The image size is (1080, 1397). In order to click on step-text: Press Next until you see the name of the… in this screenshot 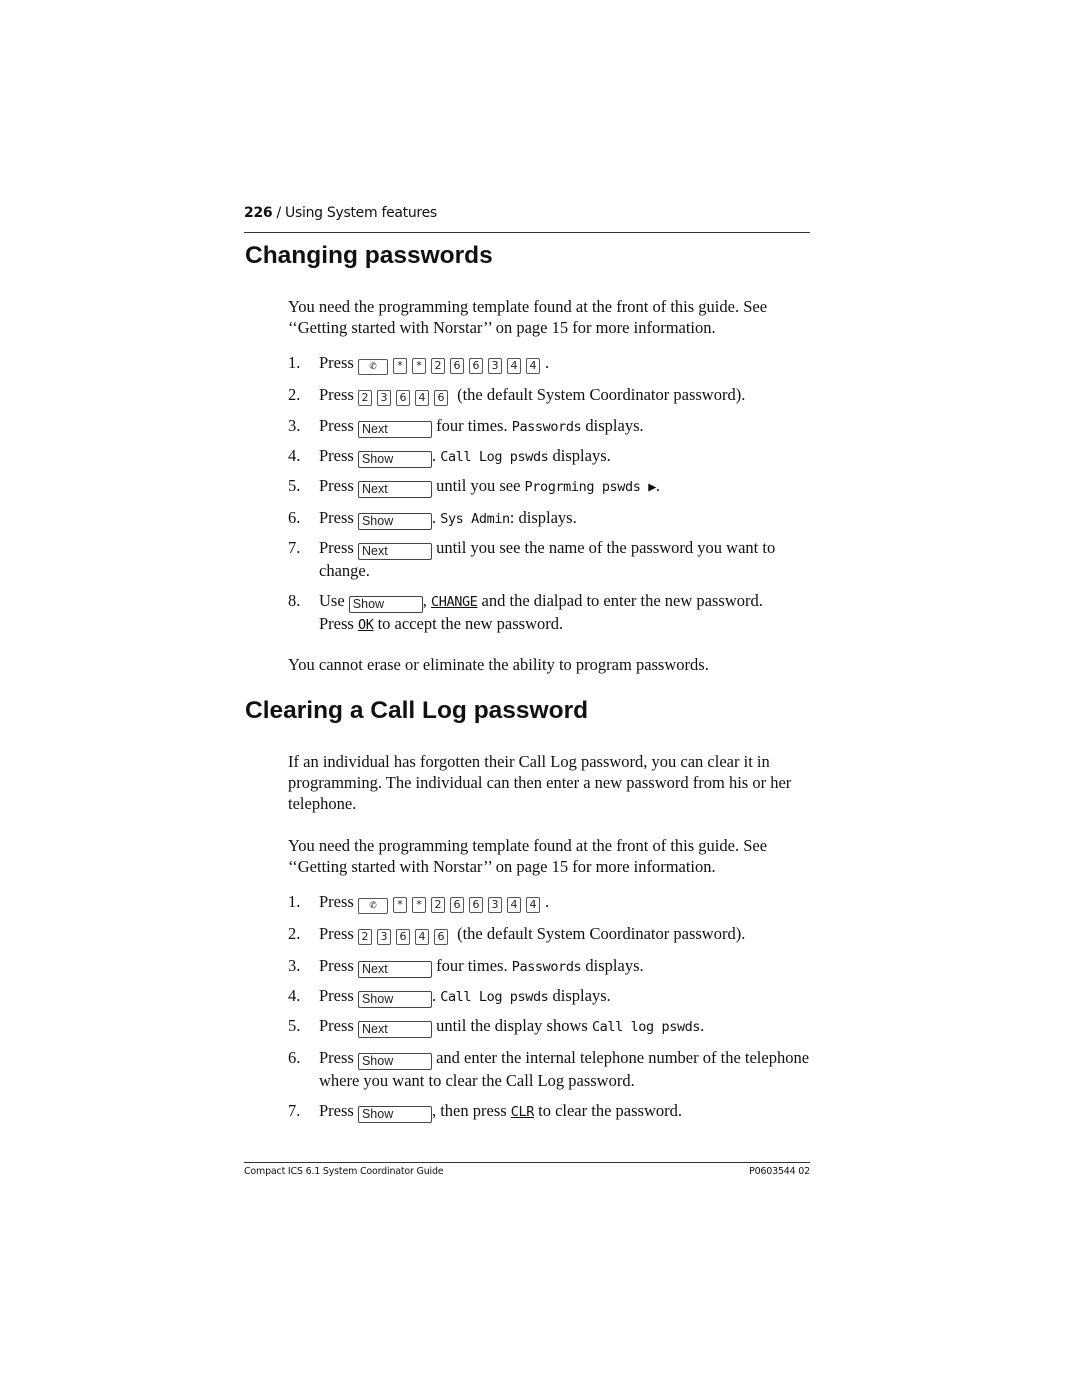, I will do `click(564, 559)`.